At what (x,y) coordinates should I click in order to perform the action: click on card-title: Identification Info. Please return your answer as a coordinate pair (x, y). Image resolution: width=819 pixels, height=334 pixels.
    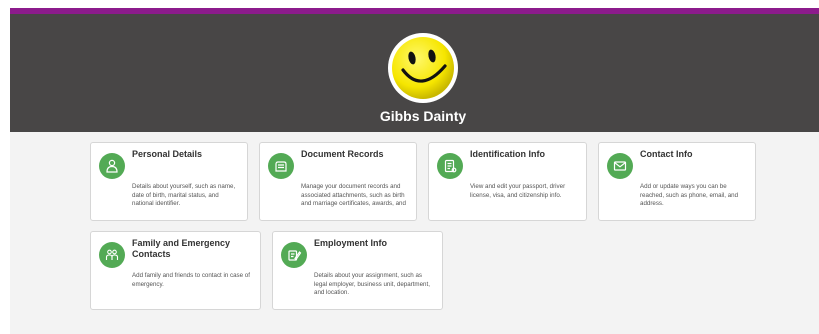
    Looking at the image, I should click on (507, 154).